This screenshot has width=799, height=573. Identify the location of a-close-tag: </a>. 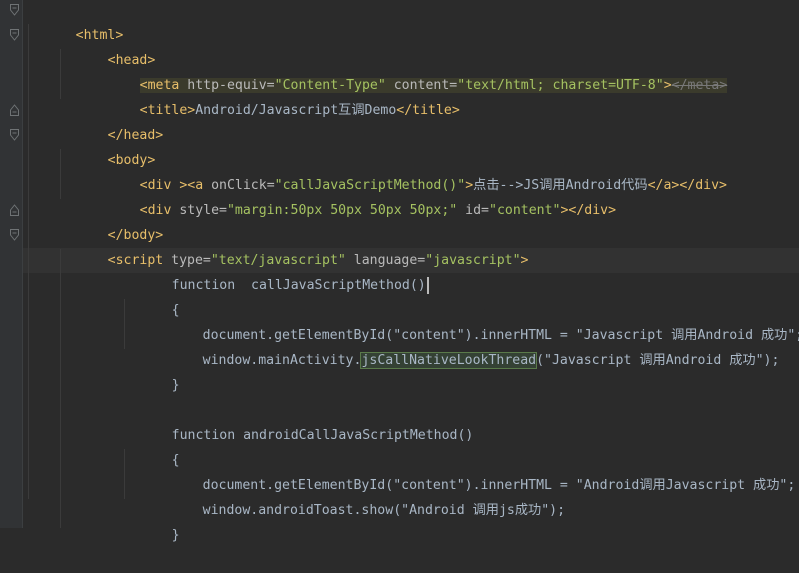
(663, 185).